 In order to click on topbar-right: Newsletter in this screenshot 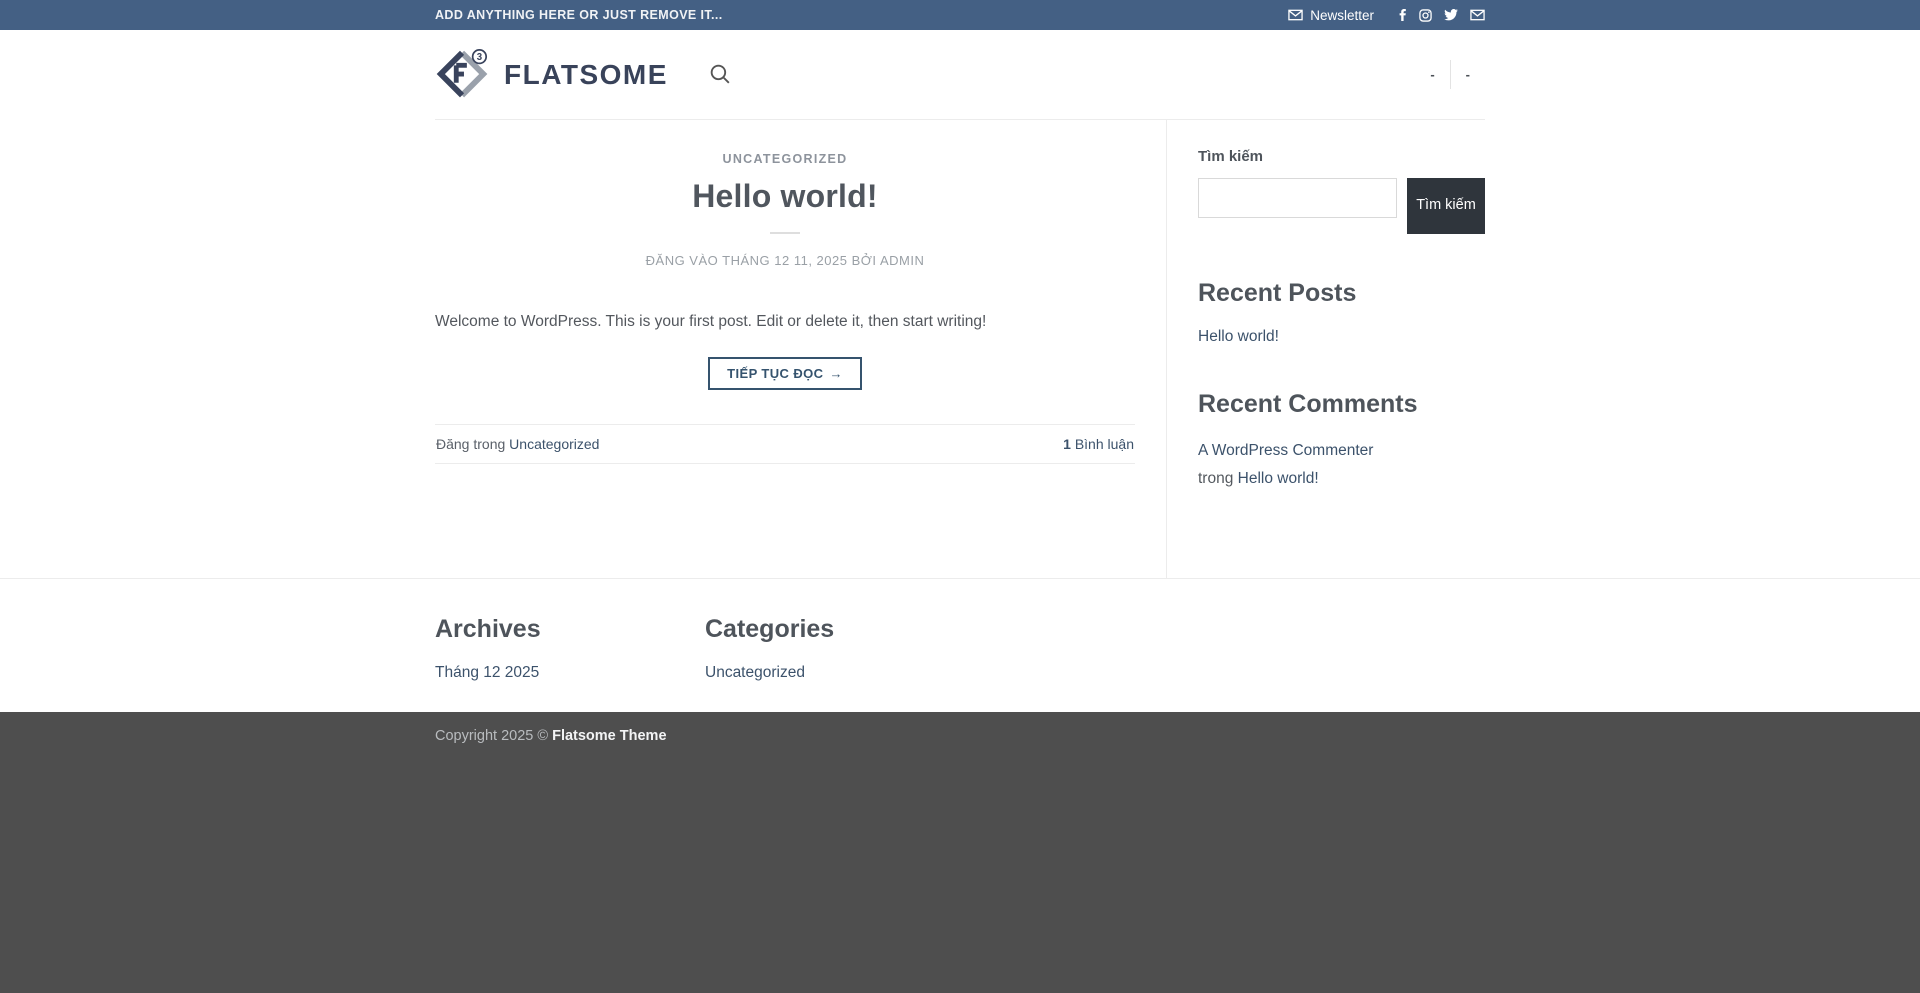, I will do `click(1386, 15)`.